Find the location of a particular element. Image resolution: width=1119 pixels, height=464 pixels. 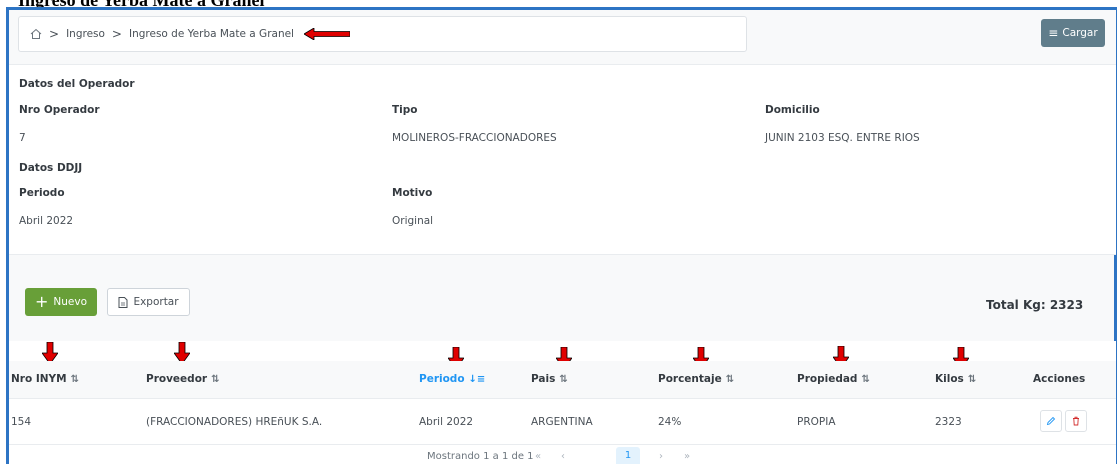

nro-operador-label: Nro Operador is located at coordinates (59, 110).